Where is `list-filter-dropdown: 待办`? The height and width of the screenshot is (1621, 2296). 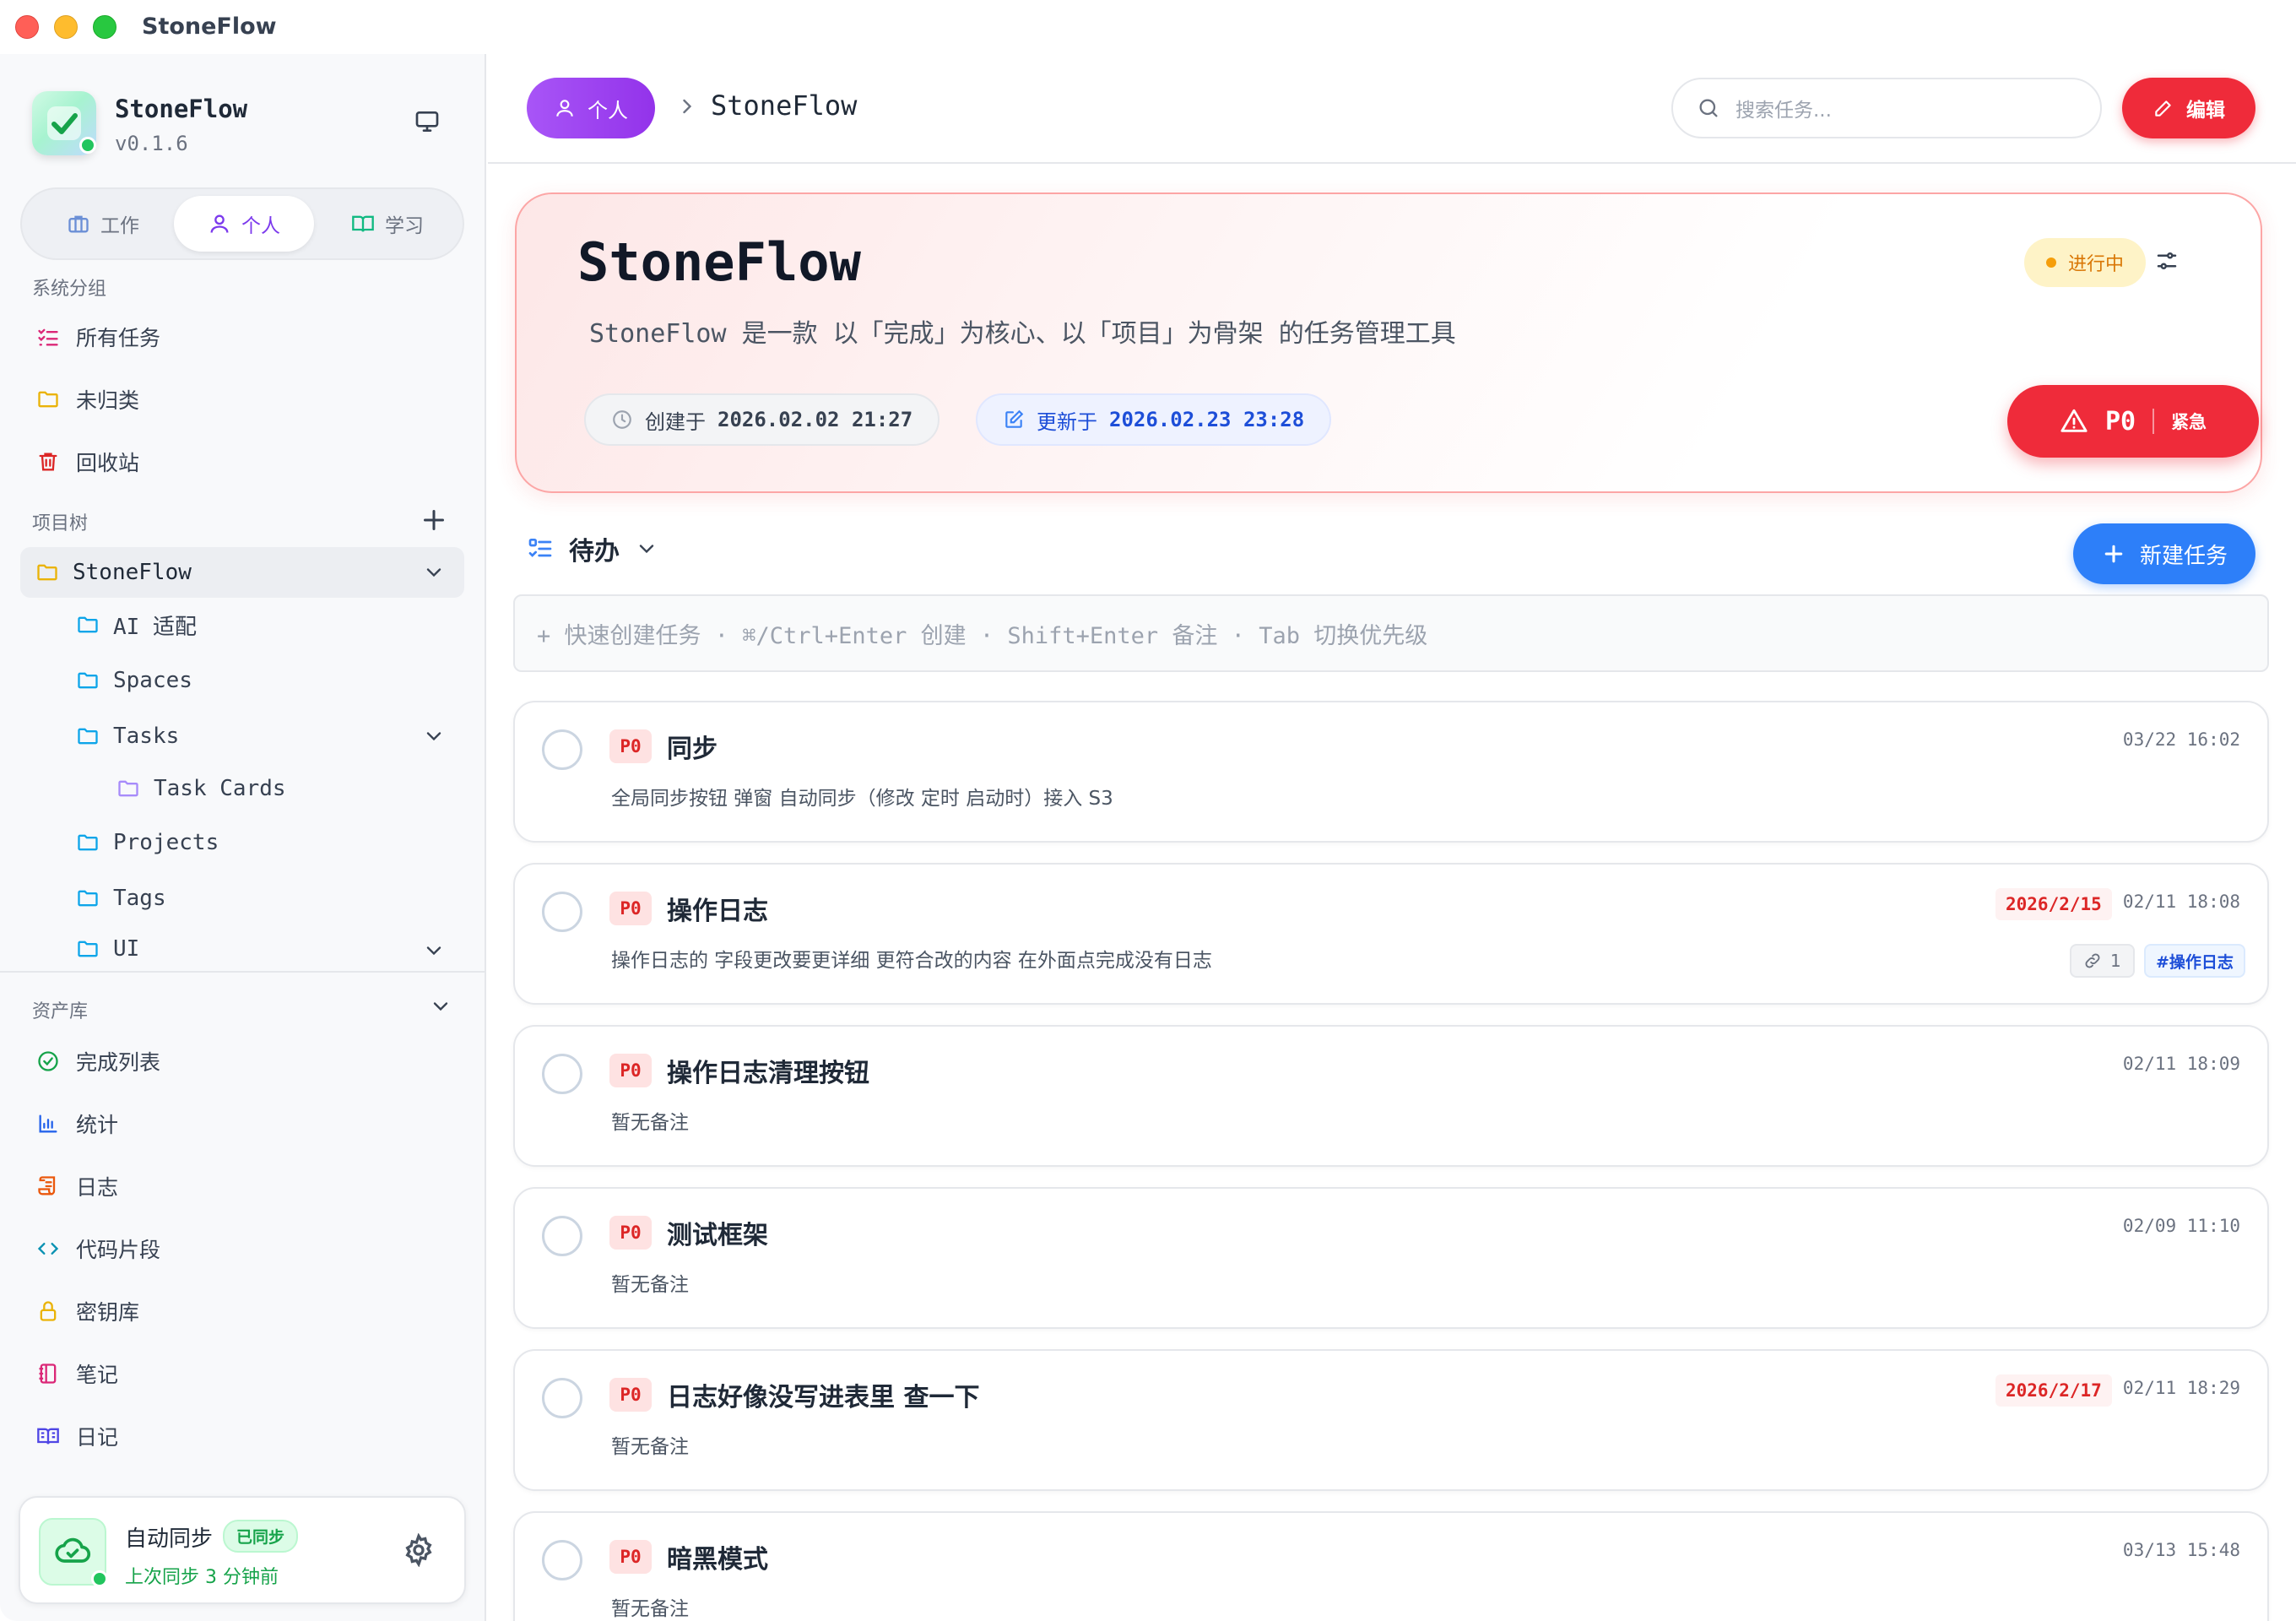
list-filter-dropdown: 待办 is located at coordinates (592, 548).